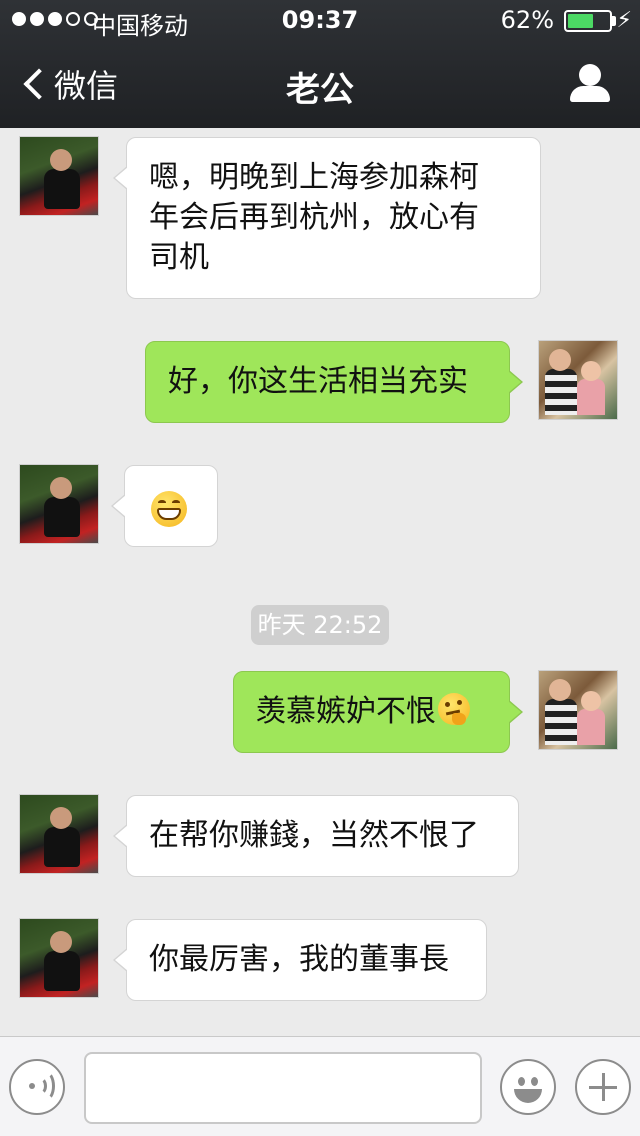 The image size is (640, 1136). What do you see at coordinates (346, 711) in the screenshot?
I see `message-text: 羡慕嫉妒不恨` at bounding box center [346, 711].